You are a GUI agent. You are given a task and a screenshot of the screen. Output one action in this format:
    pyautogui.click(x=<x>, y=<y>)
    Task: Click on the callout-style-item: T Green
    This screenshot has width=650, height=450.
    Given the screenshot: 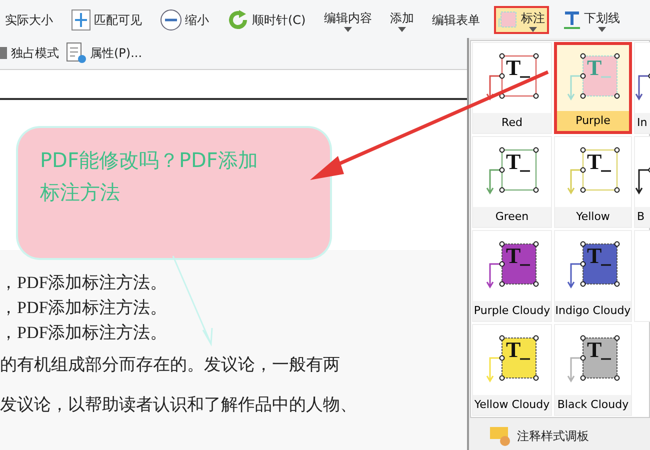 What is the action you would take?
    pyautogui.click(x=512, y=182)
    